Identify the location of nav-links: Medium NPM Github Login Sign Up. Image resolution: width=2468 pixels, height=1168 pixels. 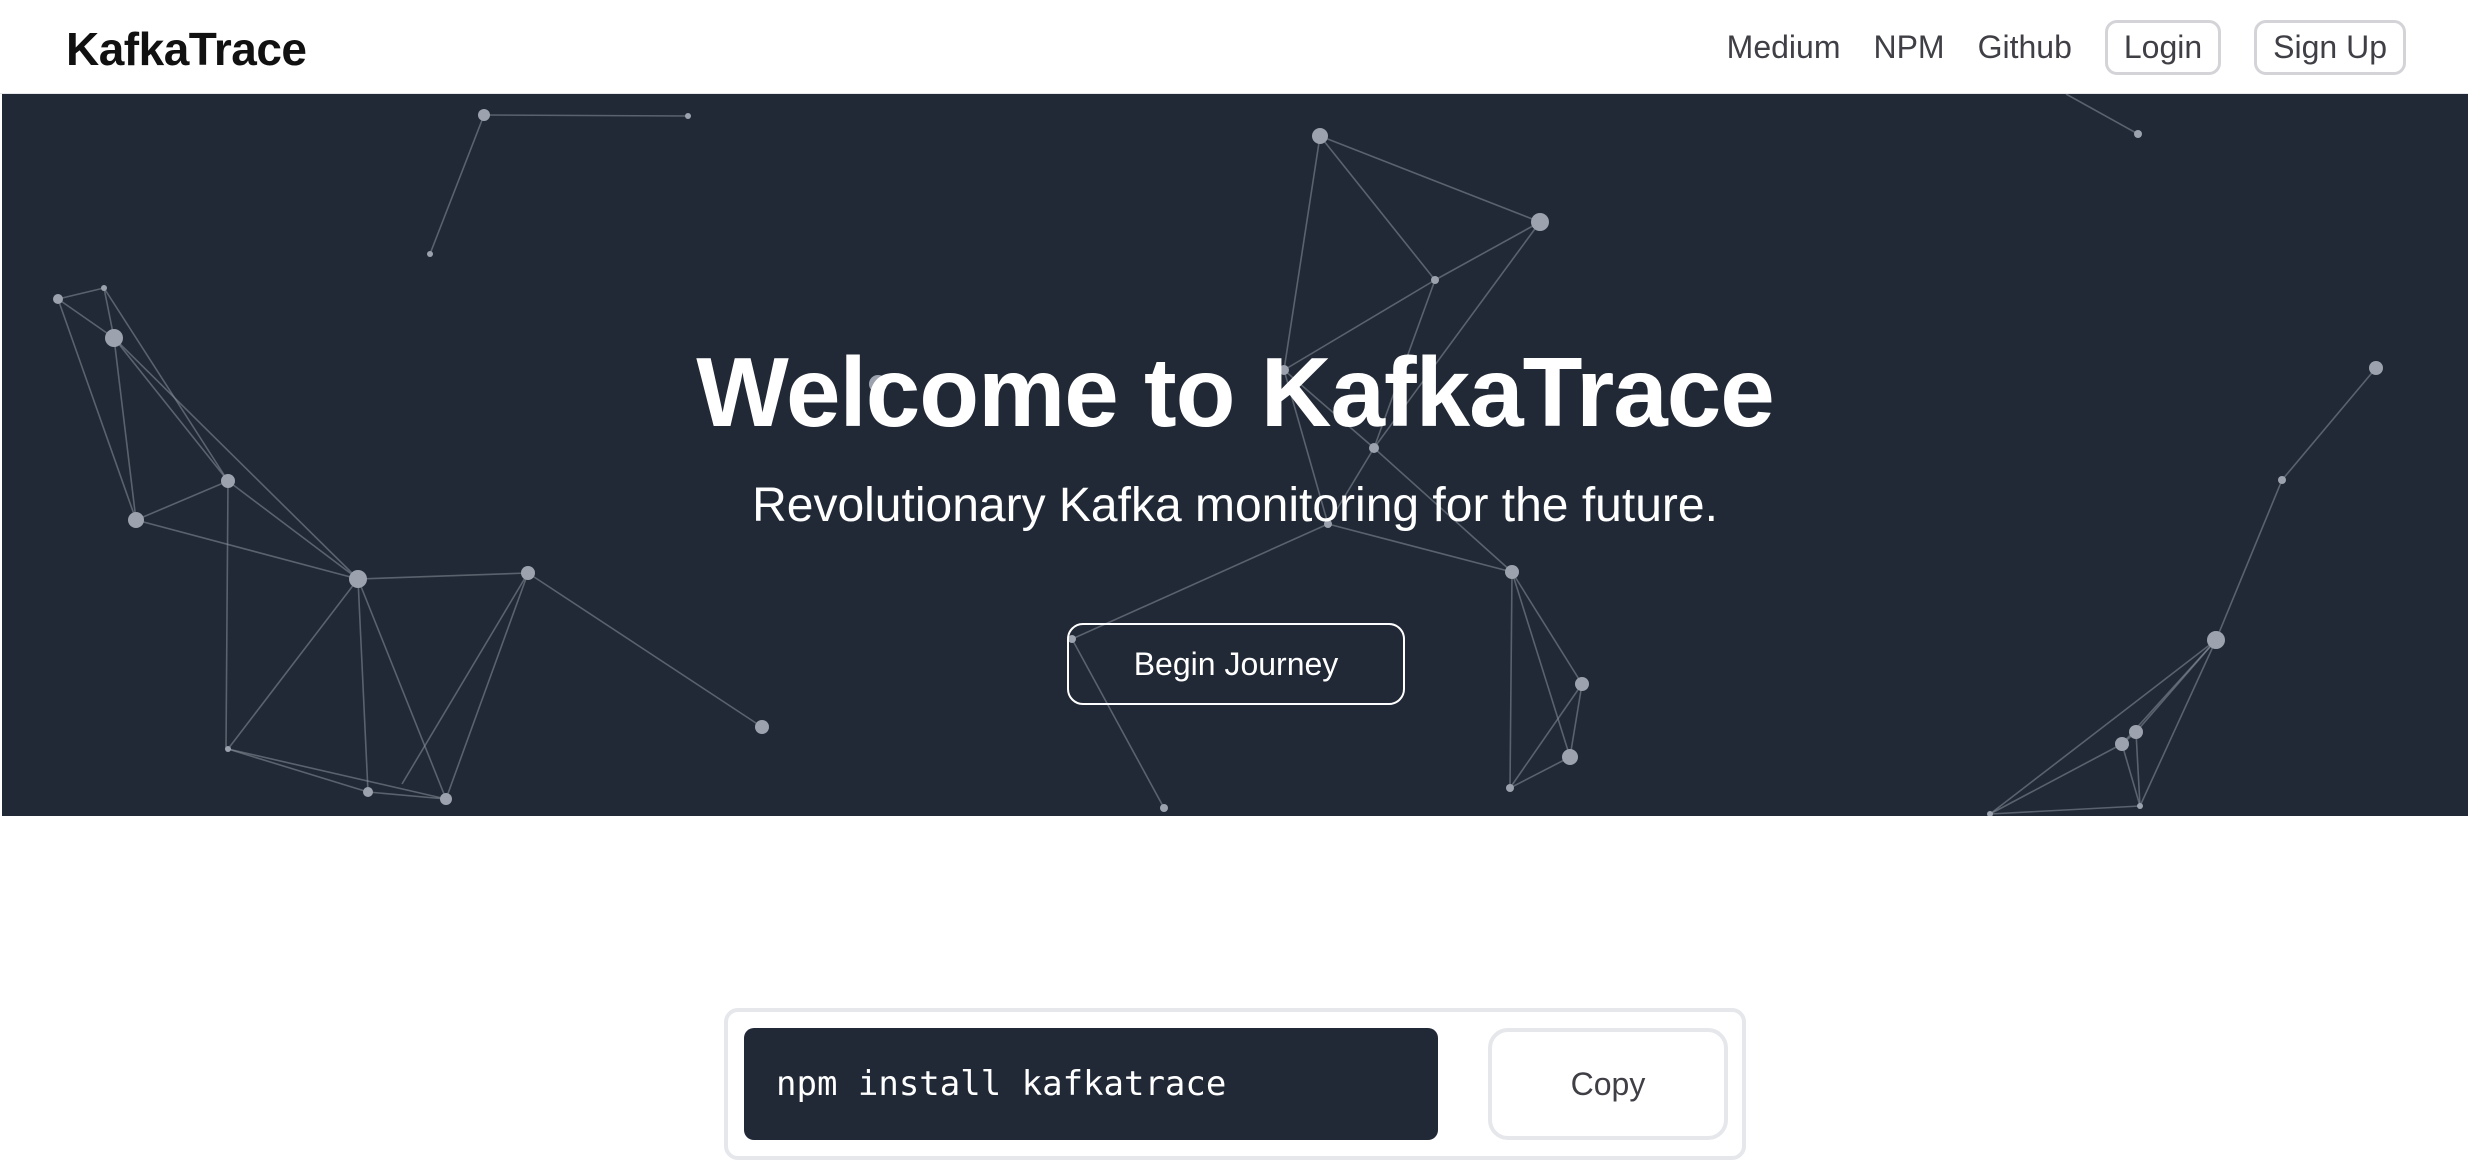
(2050, 47).